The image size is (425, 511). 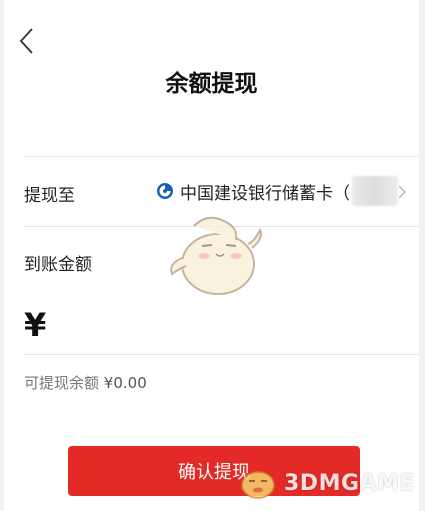 What do you see at coordinates (211, 84) in the screenshot?
I see `page-title: 余额提现` at bounding box center [211, 84].